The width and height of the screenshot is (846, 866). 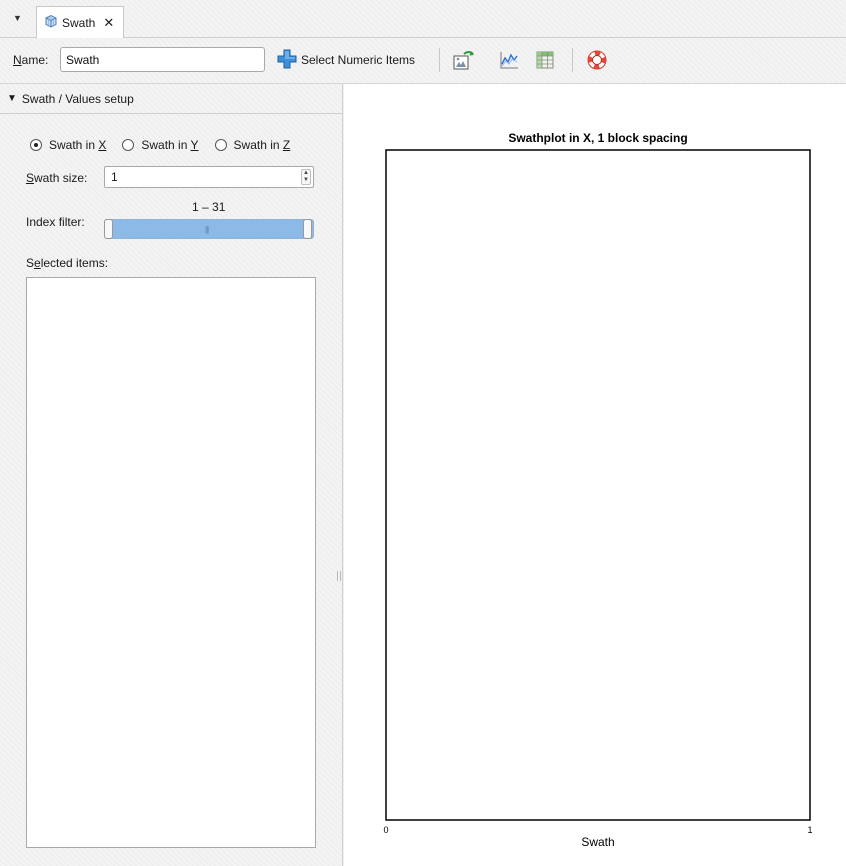 What do you see at coordinates (74, 263) in the screenshot?
I see `selected-items-label-rest: lected items:` at bounding box center [74, 263].